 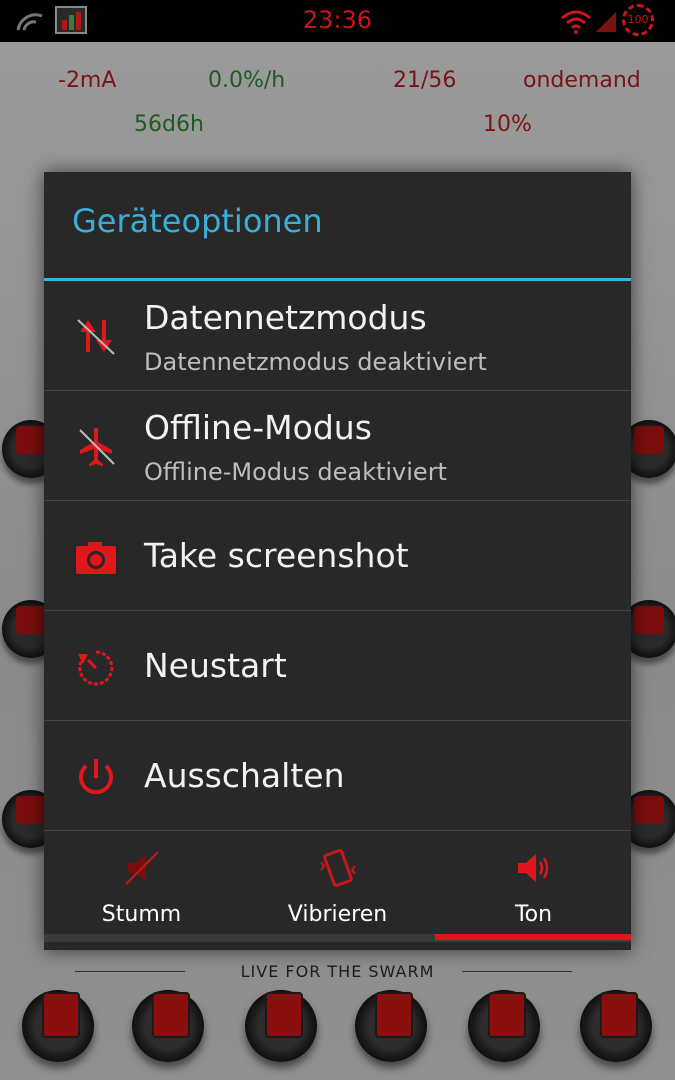 What do you see at coordinates (337, 21) in the screenshot?
I see `status-bar: 23:36 100` at bounding box center [337, 21].